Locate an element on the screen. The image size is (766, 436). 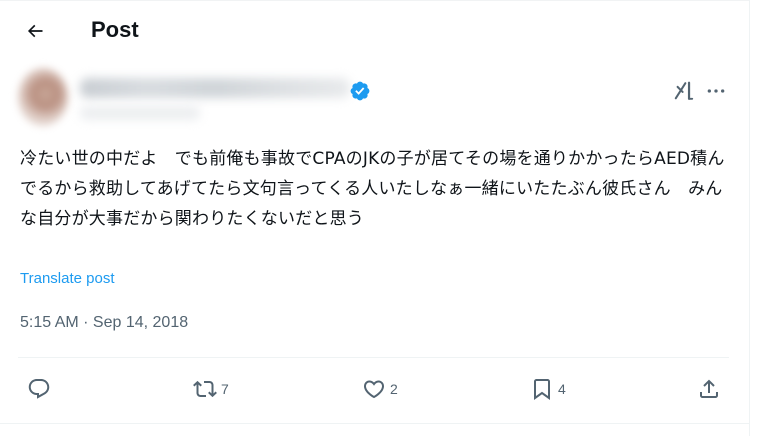
like-button: 2 is located at coordinates (380, 389).